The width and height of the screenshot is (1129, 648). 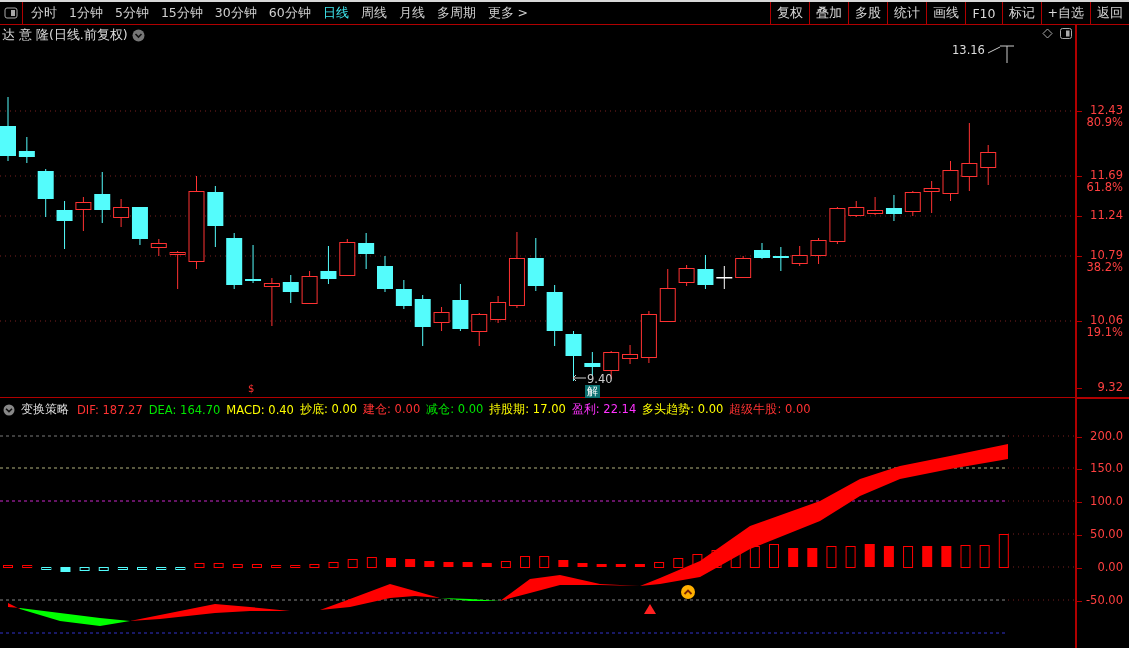 I want to click on period-tab: 分时, so click(x=44, y=13).